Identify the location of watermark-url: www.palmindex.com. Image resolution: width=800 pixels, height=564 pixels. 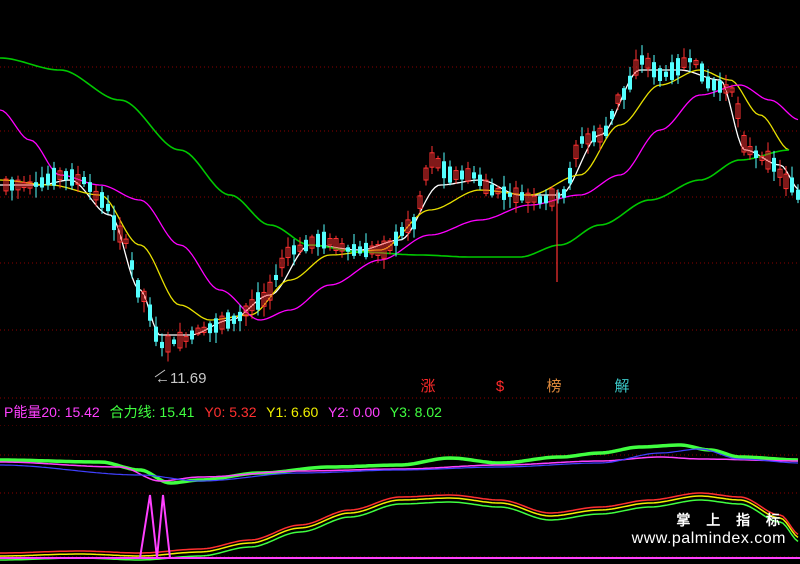
(708, 538).